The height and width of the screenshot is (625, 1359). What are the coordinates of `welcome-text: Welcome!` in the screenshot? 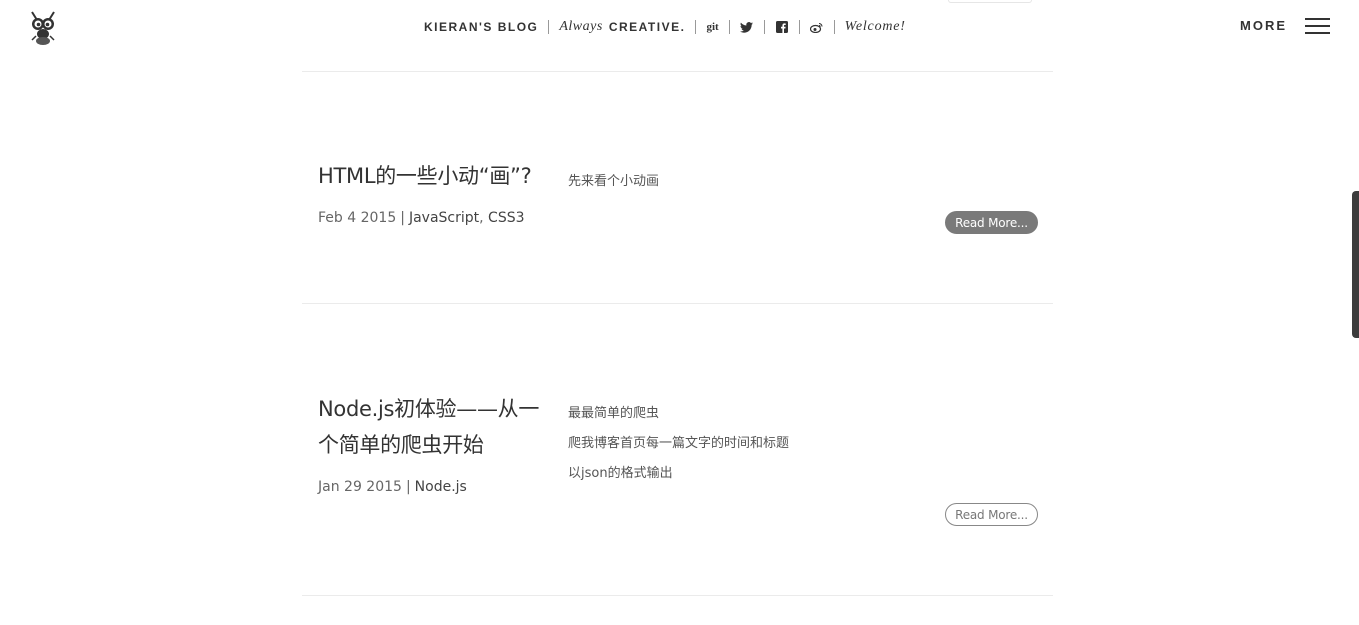 It's located at (875, 26).